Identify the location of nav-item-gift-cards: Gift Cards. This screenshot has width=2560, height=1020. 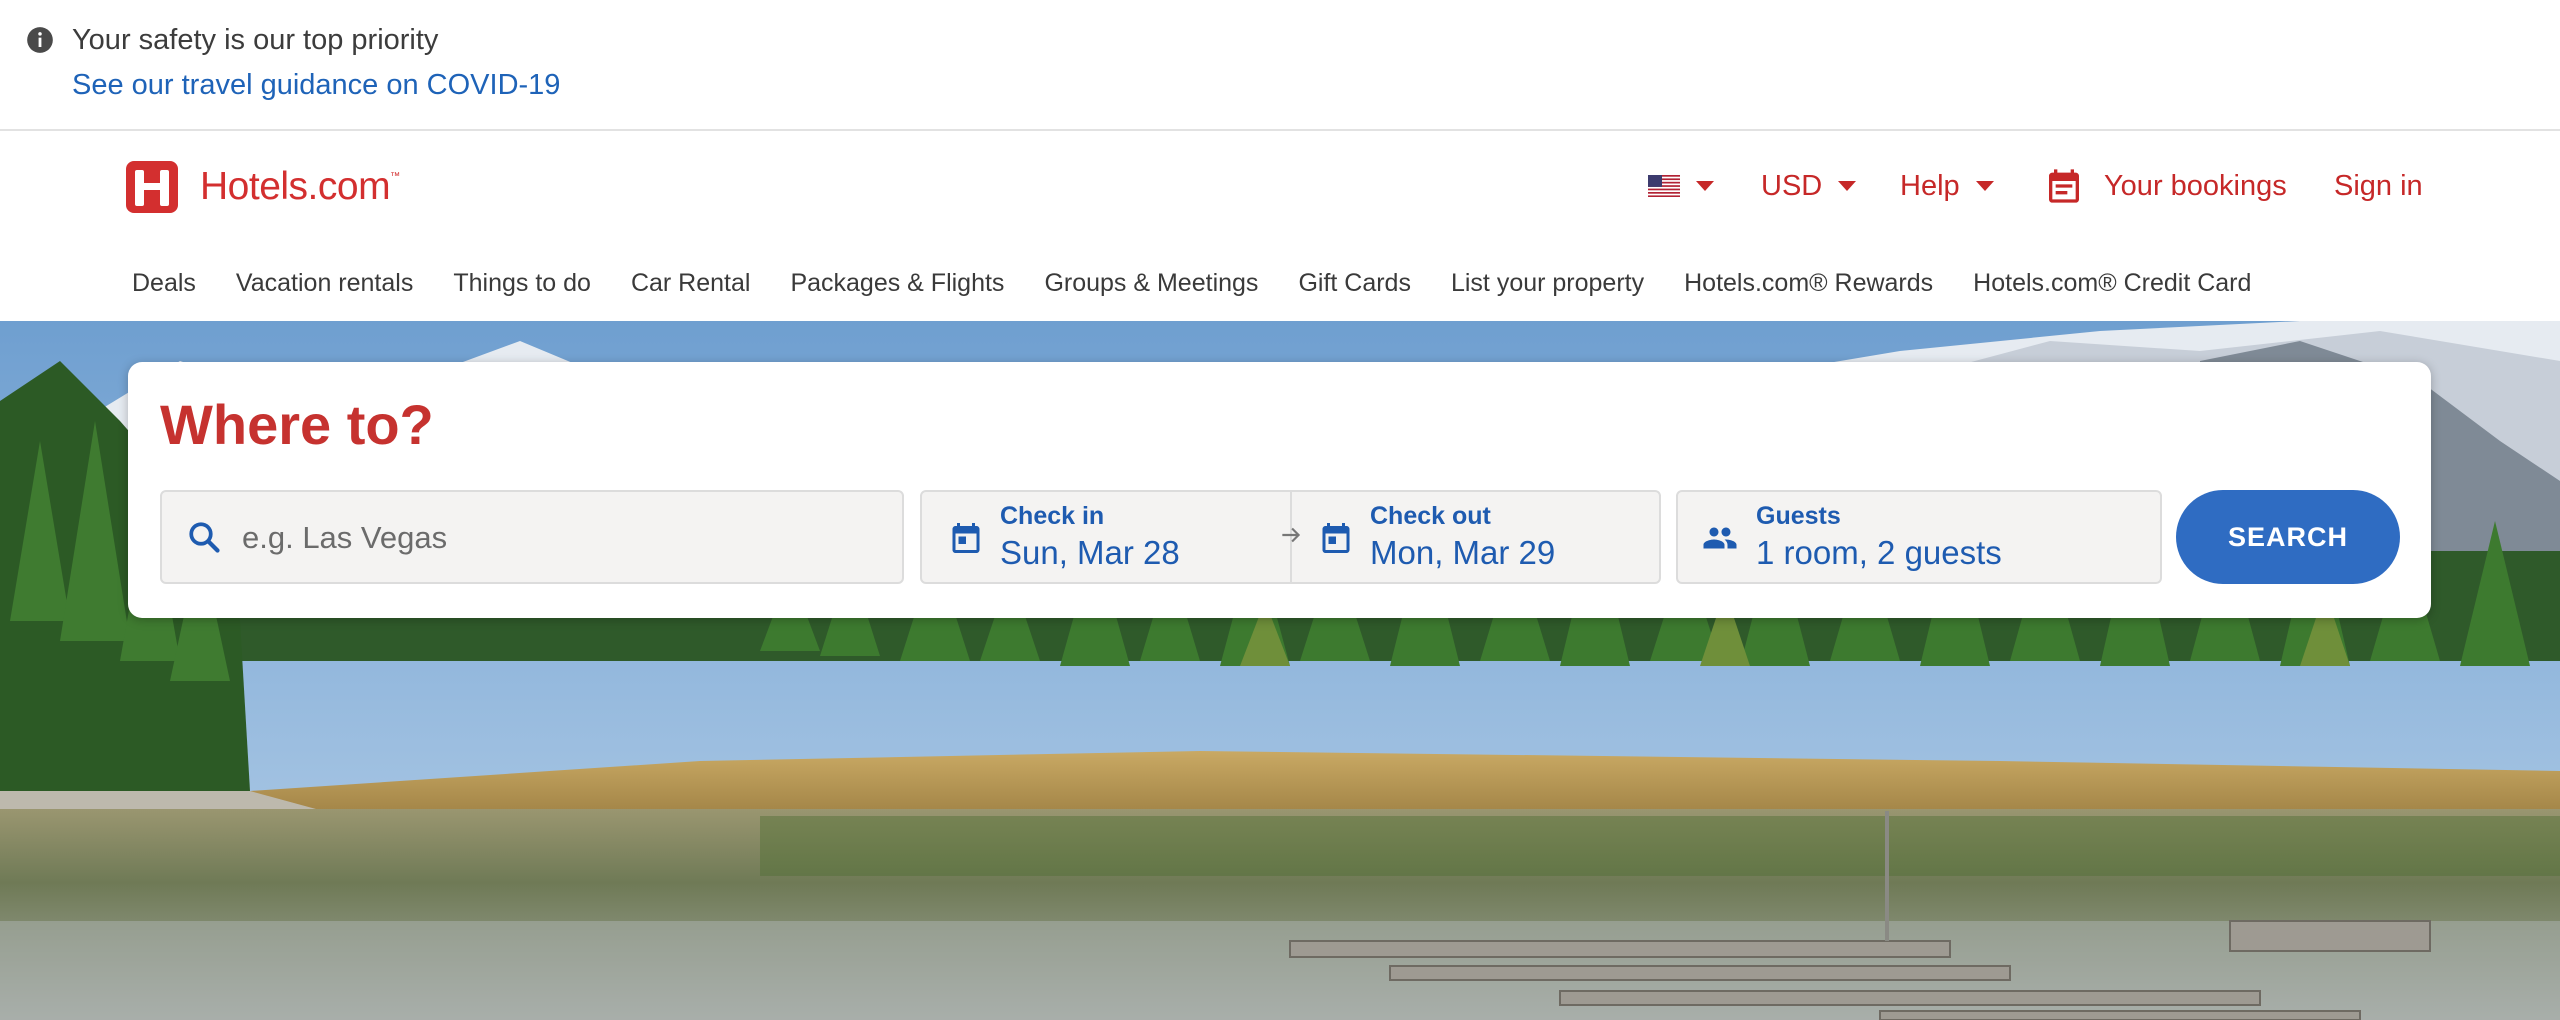
(1354, 283).